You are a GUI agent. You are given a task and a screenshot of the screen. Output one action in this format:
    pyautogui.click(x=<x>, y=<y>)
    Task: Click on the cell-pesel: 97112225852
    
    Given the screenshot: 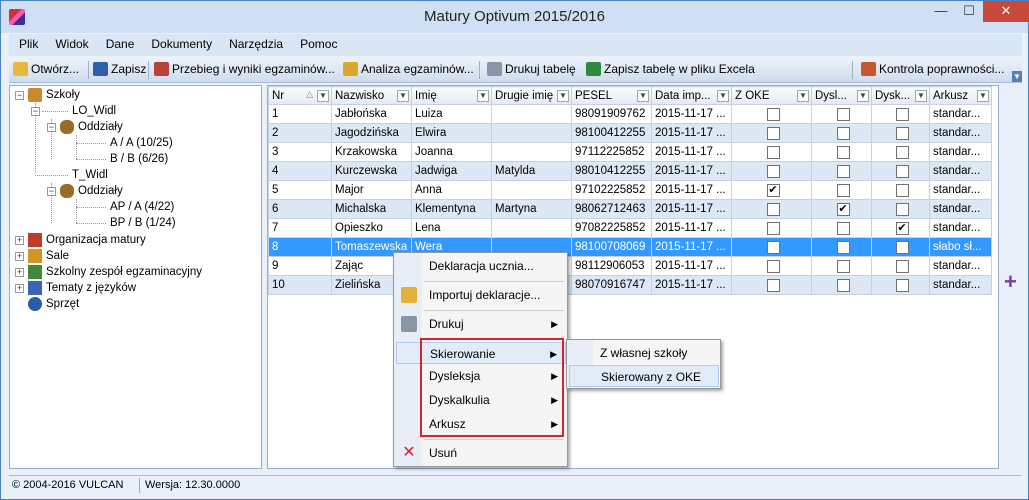 What is the action you would take?
    pyautogui.click(x=611, y=152)
    